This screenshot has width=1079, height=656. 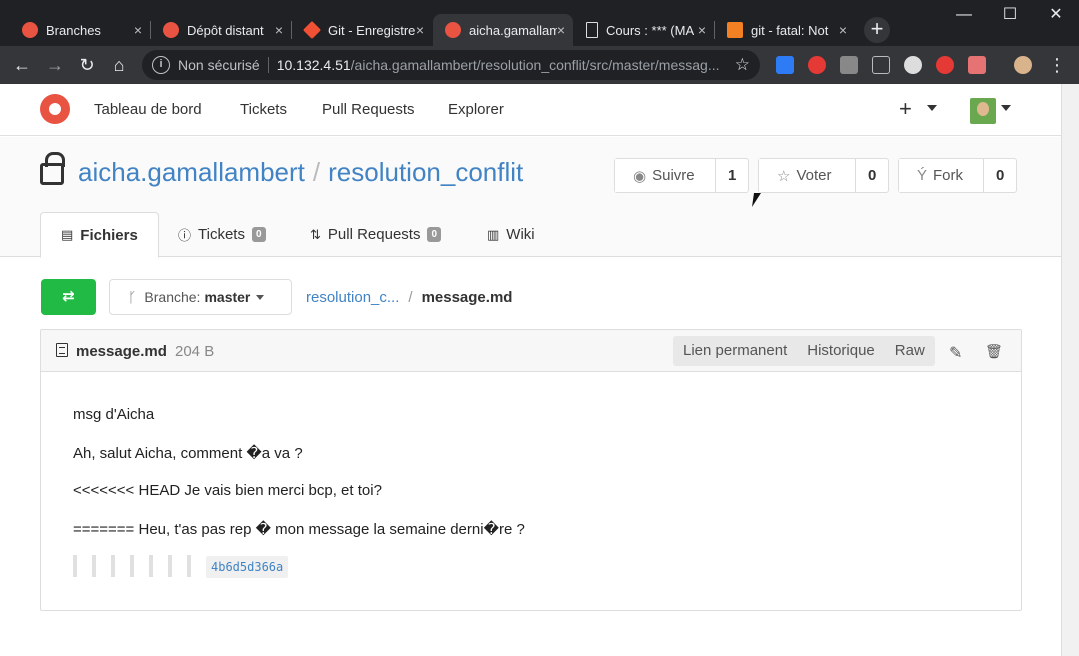 I want to click on branch-prefix: Branche:, so click(x=172, y=297).